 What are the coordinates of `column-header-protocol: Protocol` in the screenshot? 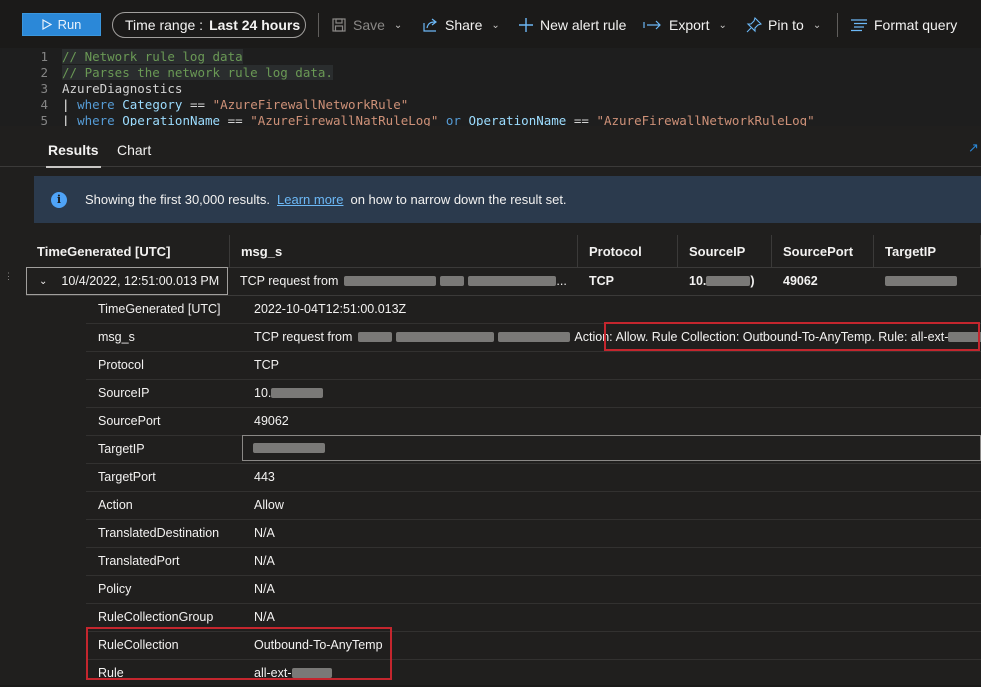 It's located at (628, 251).